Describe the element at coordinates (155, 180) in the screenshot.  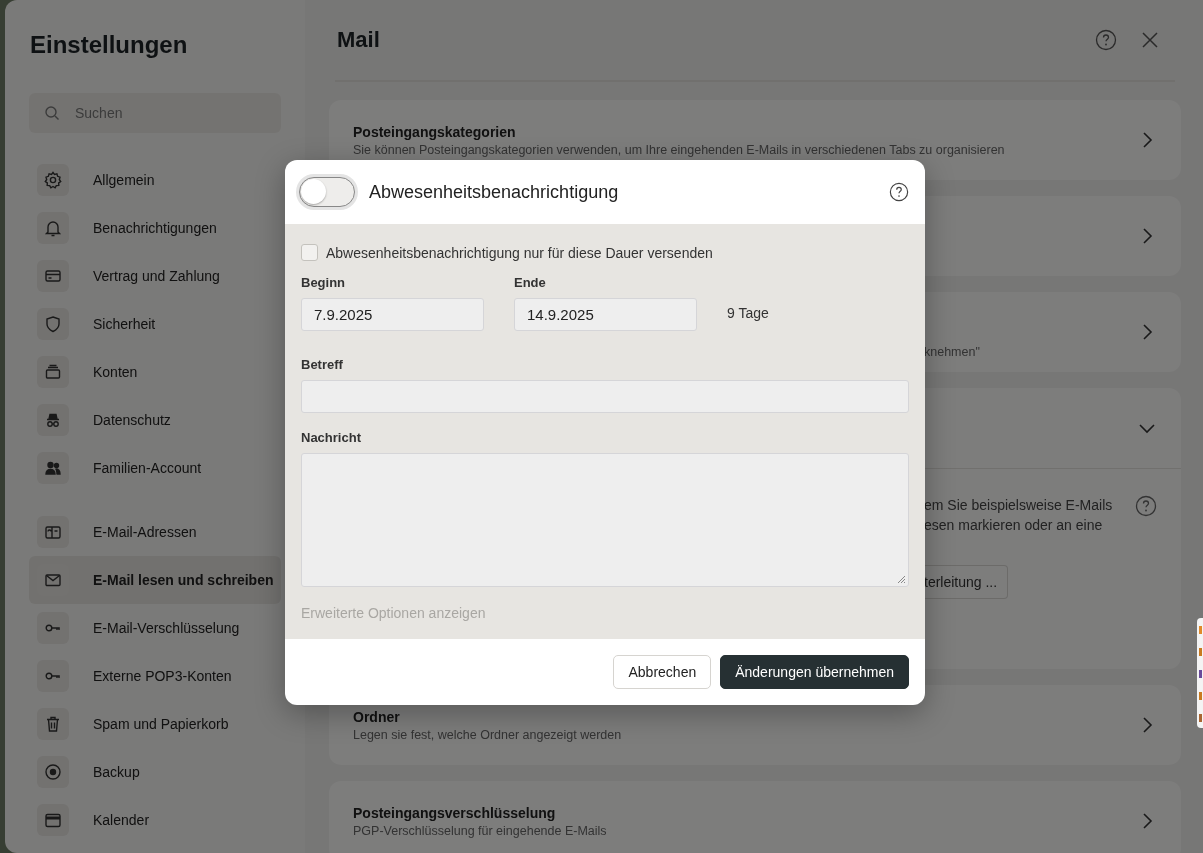
I see `sidebar-item: Allgemein` at that location.